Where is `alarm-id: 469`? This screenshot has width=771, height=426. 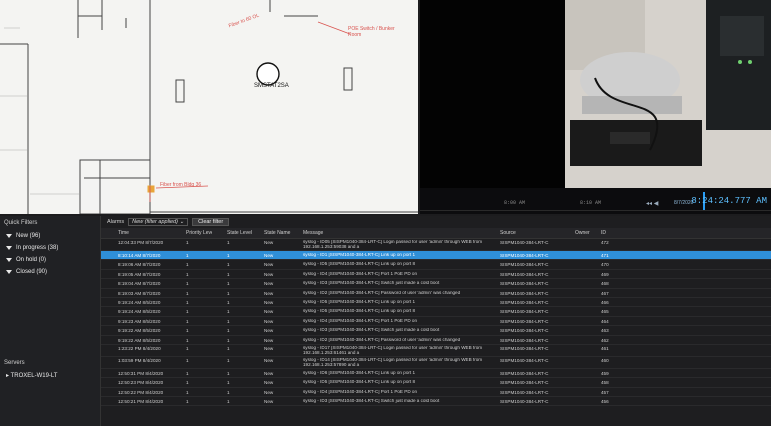
alarm-id: 469 is located at coordinates (605, 274).